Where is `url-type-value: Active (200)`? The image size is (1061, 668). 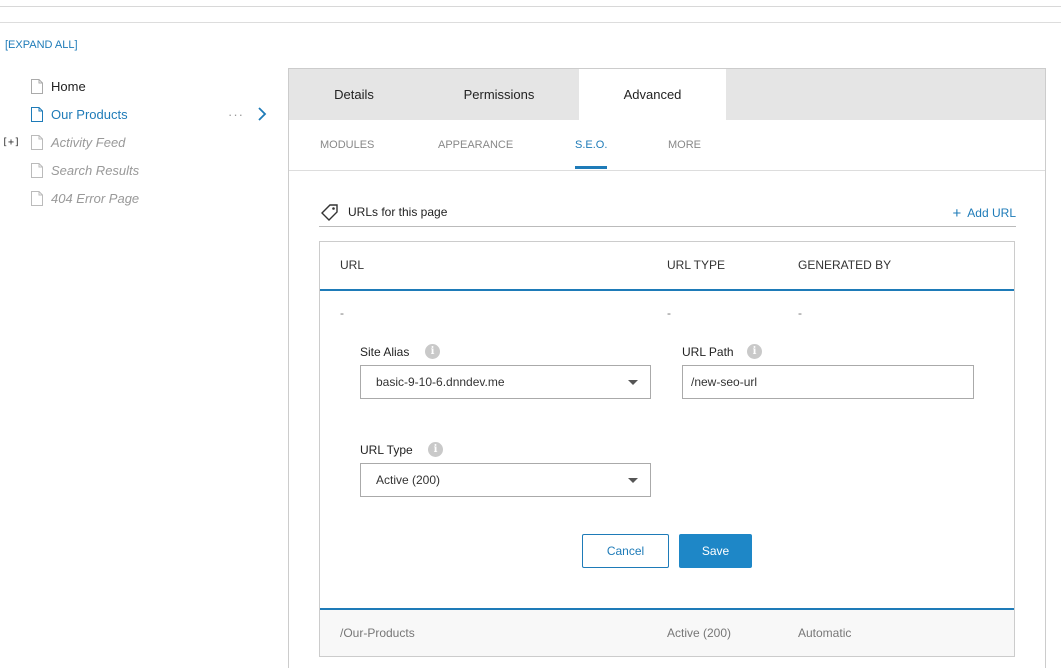 url-type-value: Active (200) is located at coordinates (408, 480).